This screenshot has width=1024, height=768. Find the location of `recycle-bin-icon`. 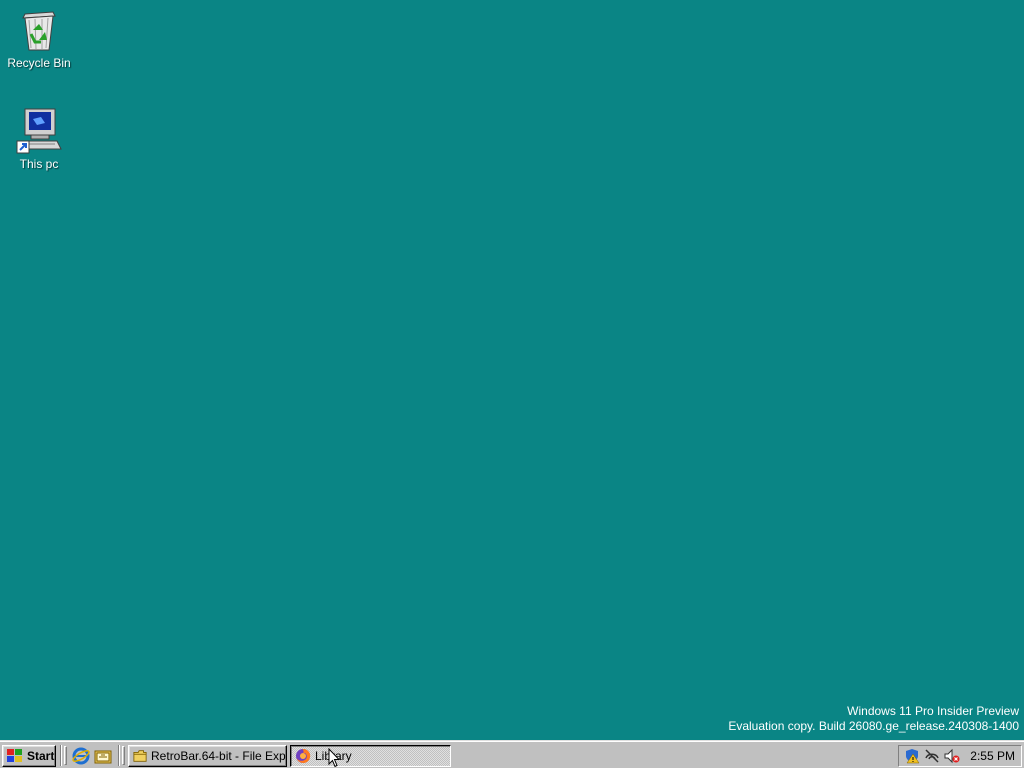

recycle-bin-icon is located at coordinates (39, 31).